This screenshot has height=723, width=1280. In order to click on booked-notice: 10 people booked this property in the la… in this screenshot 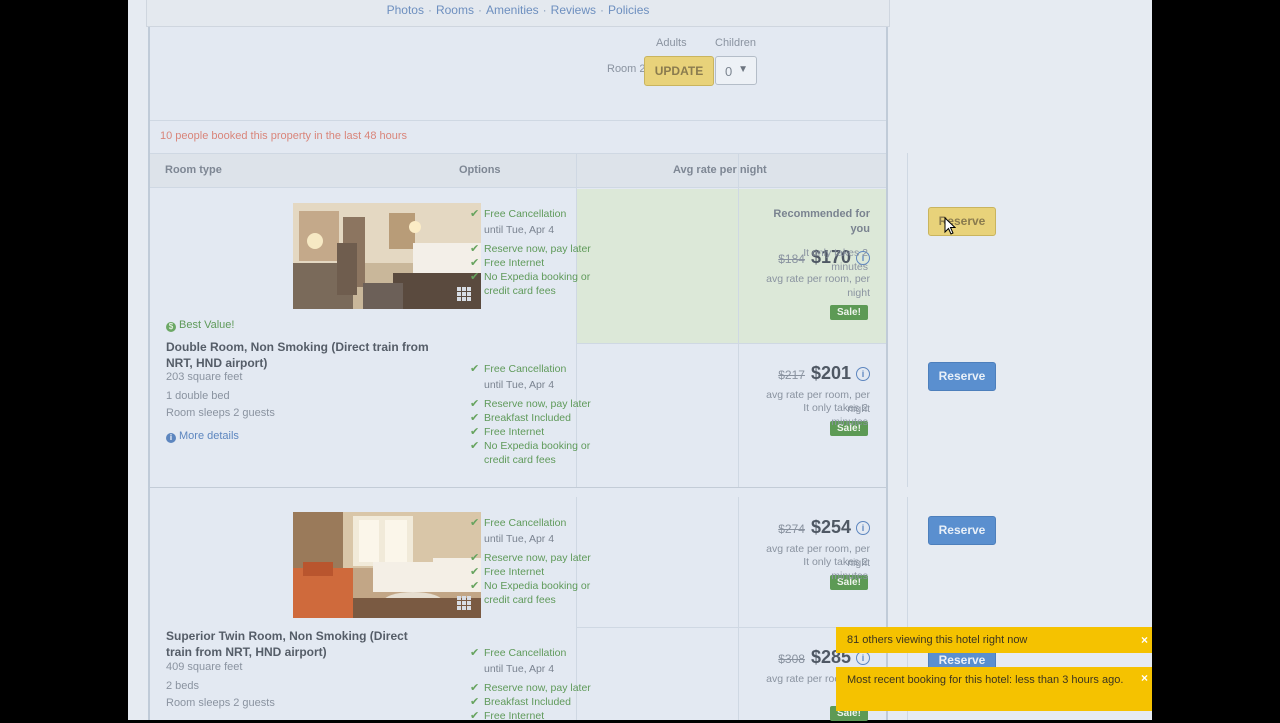, I will do `click(284, 136)`.